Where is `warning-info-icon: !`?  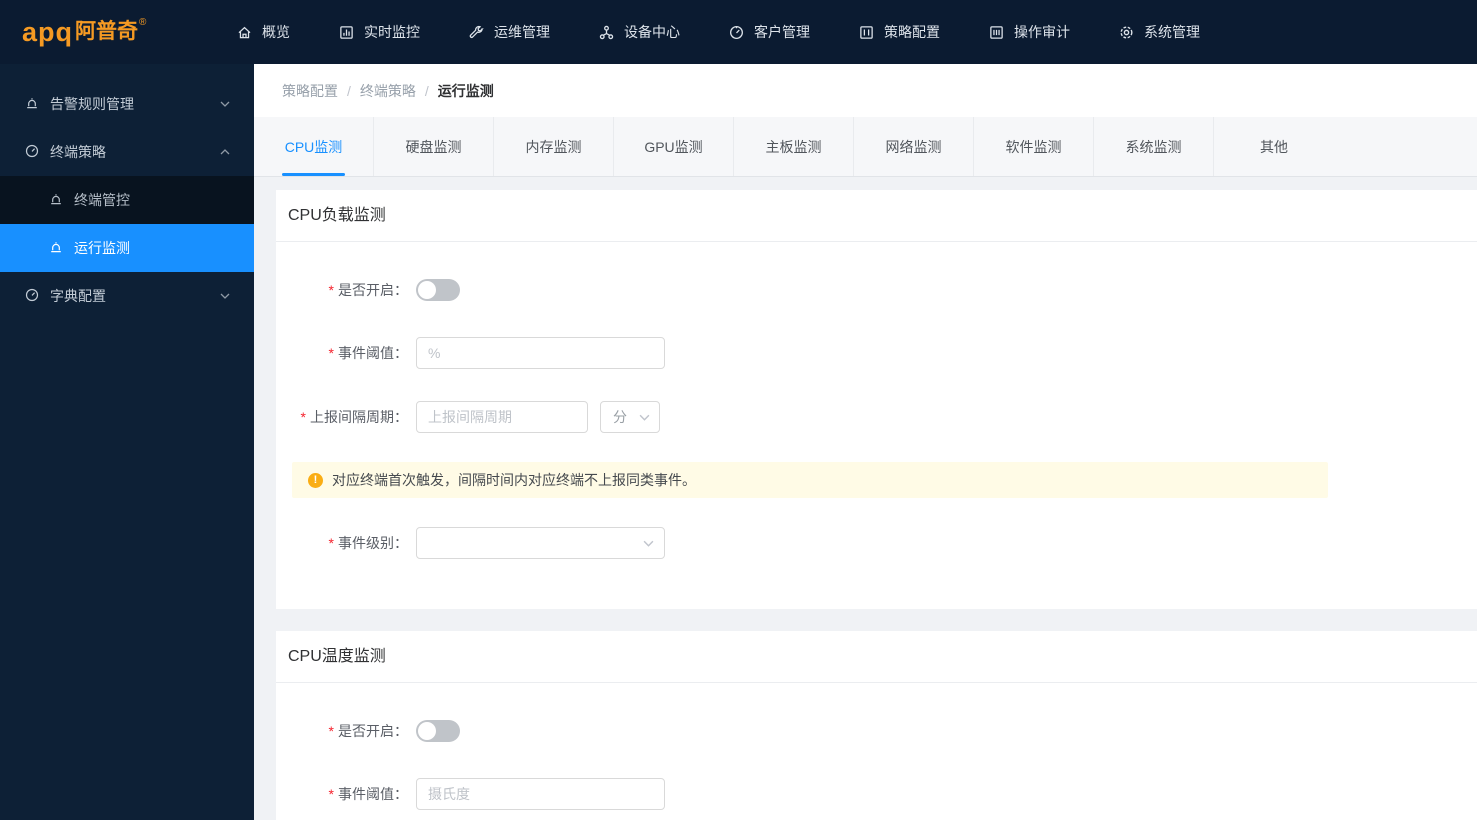
warning-info-icon: ! is located at coordinates (315, 480).